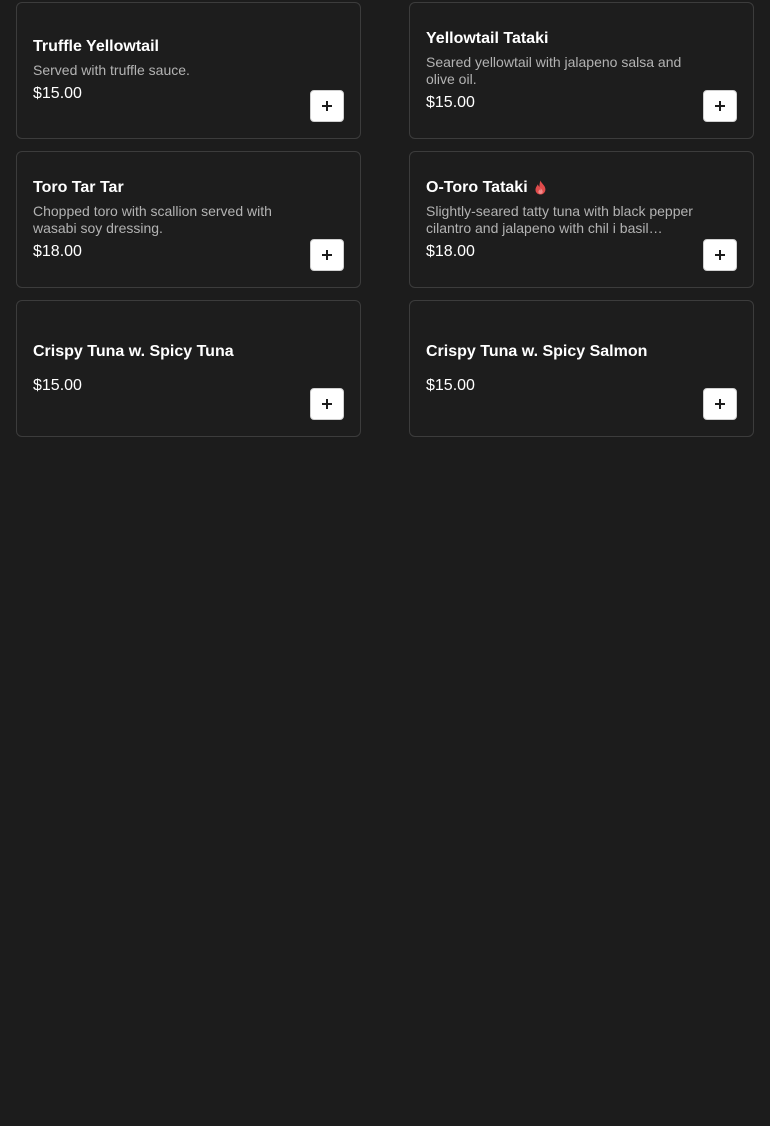 This screenshot has height=1126, width=770. What do you see at coordinates (537, 351) in the screenshot?
I see `menu-item-title: Crispy Tuna w. Spicy Salmon` at bounding box center [537, 351].